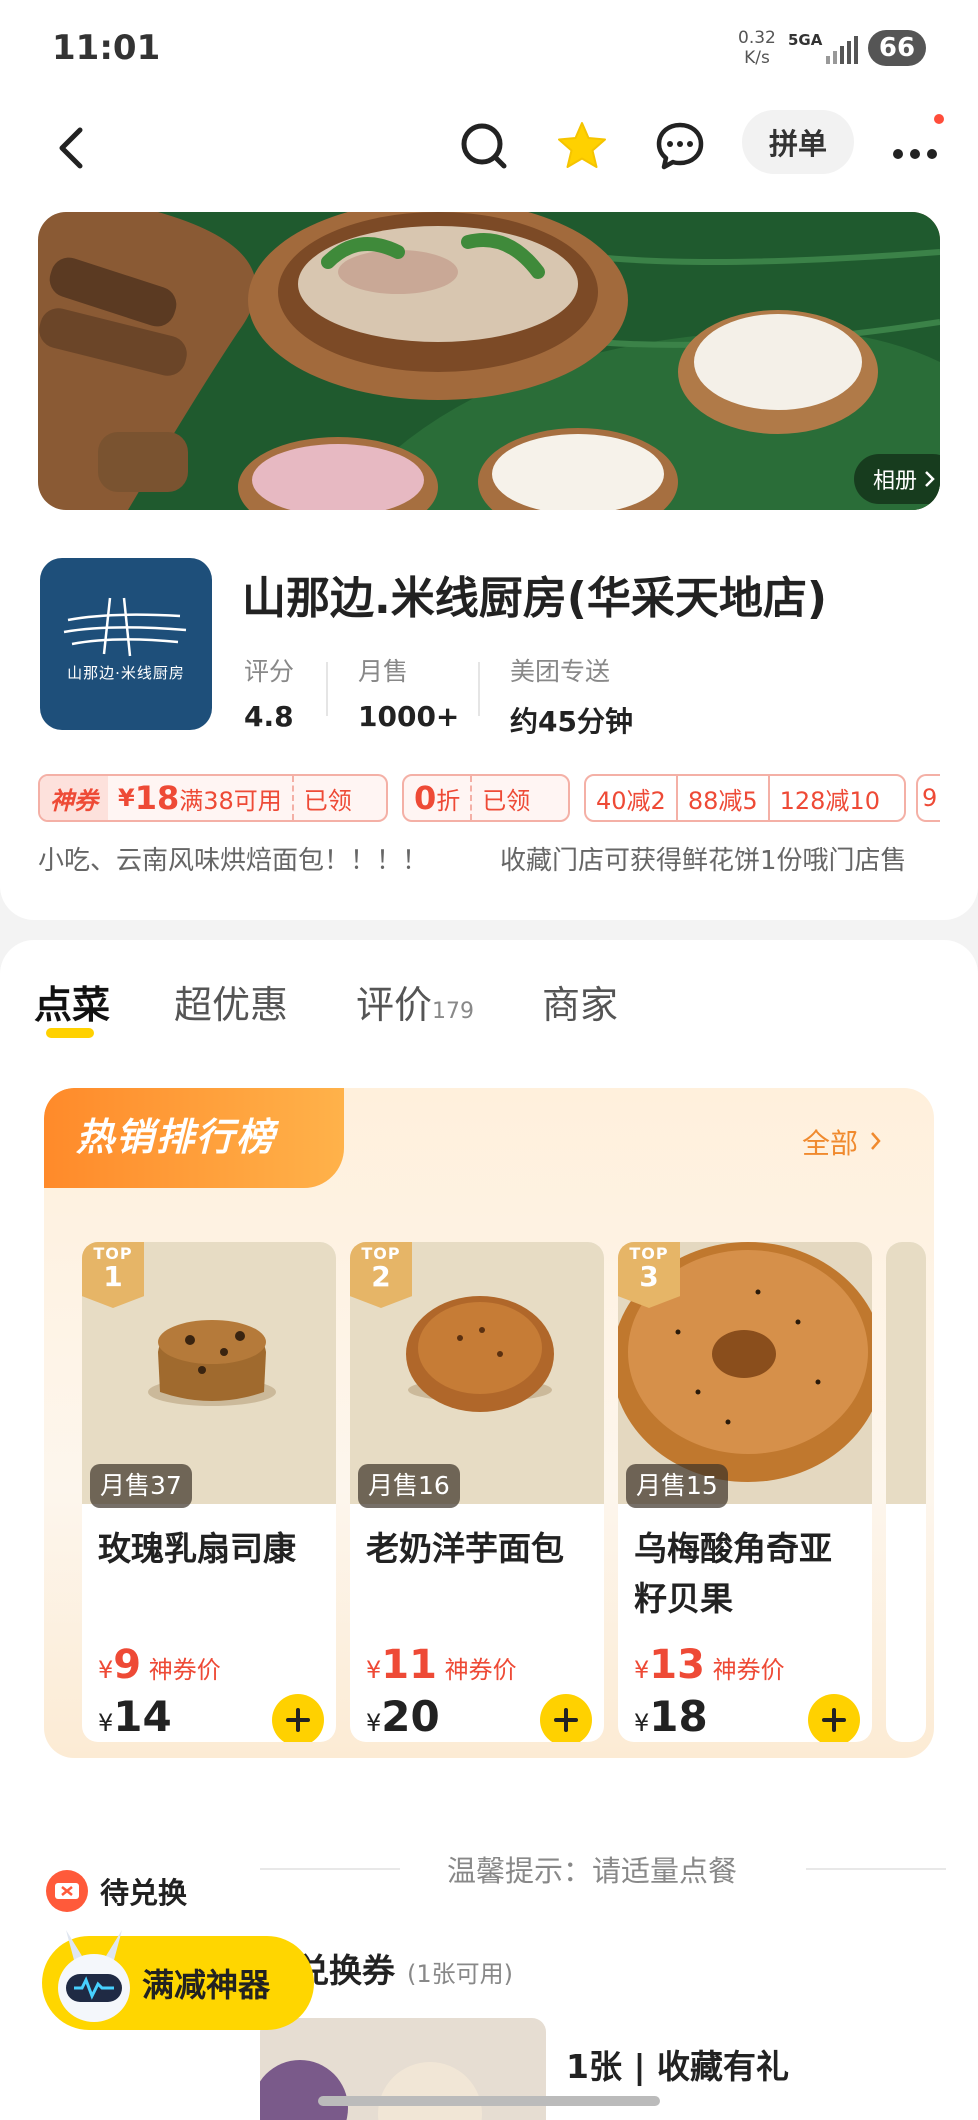 The width and height of the screenshot is (978, 2120). I want to click on store-banner: 相册, so click(489, 361).